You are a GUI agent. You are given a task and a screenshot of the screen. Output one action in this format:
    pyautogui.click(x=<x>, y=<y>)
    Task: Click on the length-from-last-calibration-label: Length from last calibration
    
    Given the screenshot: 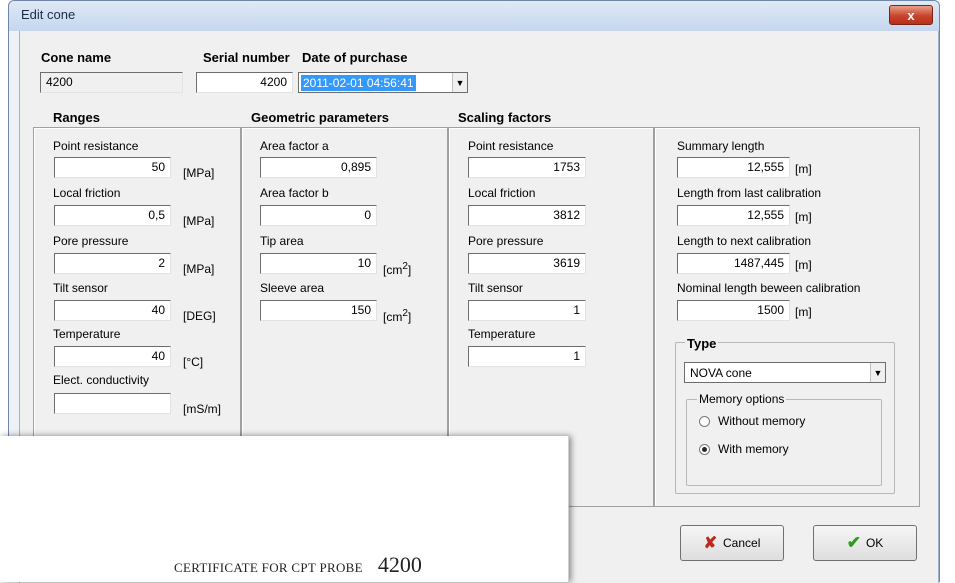 What is the action you would take?
    pyautogui.click(x=749, y=193)
    